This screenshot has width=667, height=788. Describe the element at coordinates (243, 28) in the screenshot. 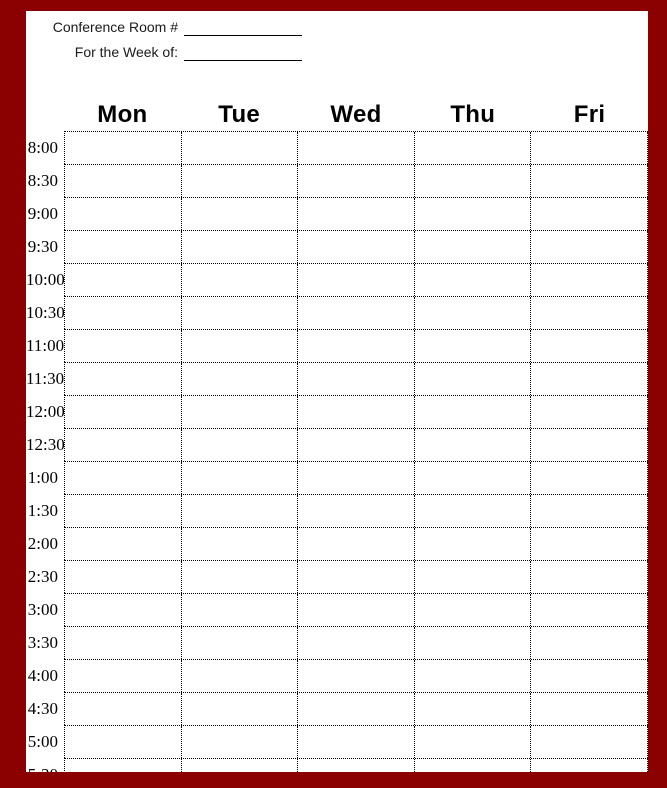

I see `conference-room-input` at that location.